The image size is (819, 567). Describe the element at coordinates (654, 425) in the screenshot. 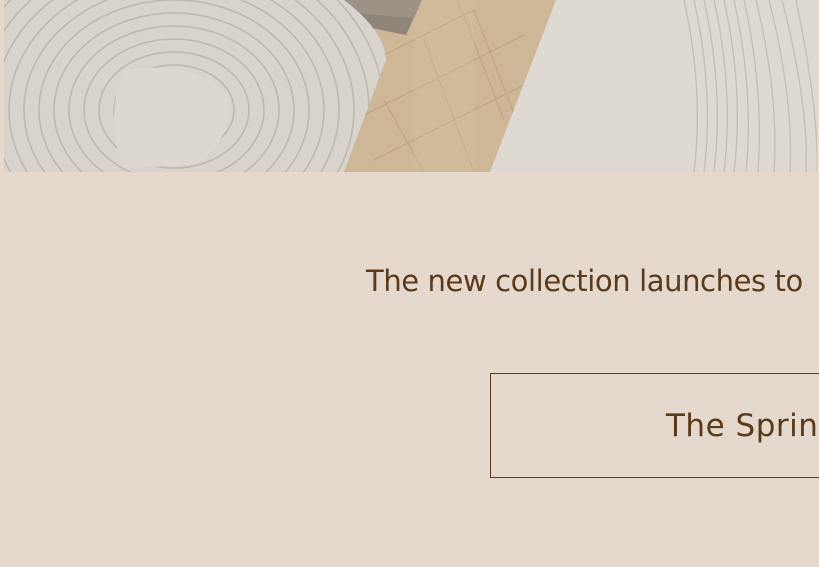

I see `spring-collection-button: The Spring` at that location.